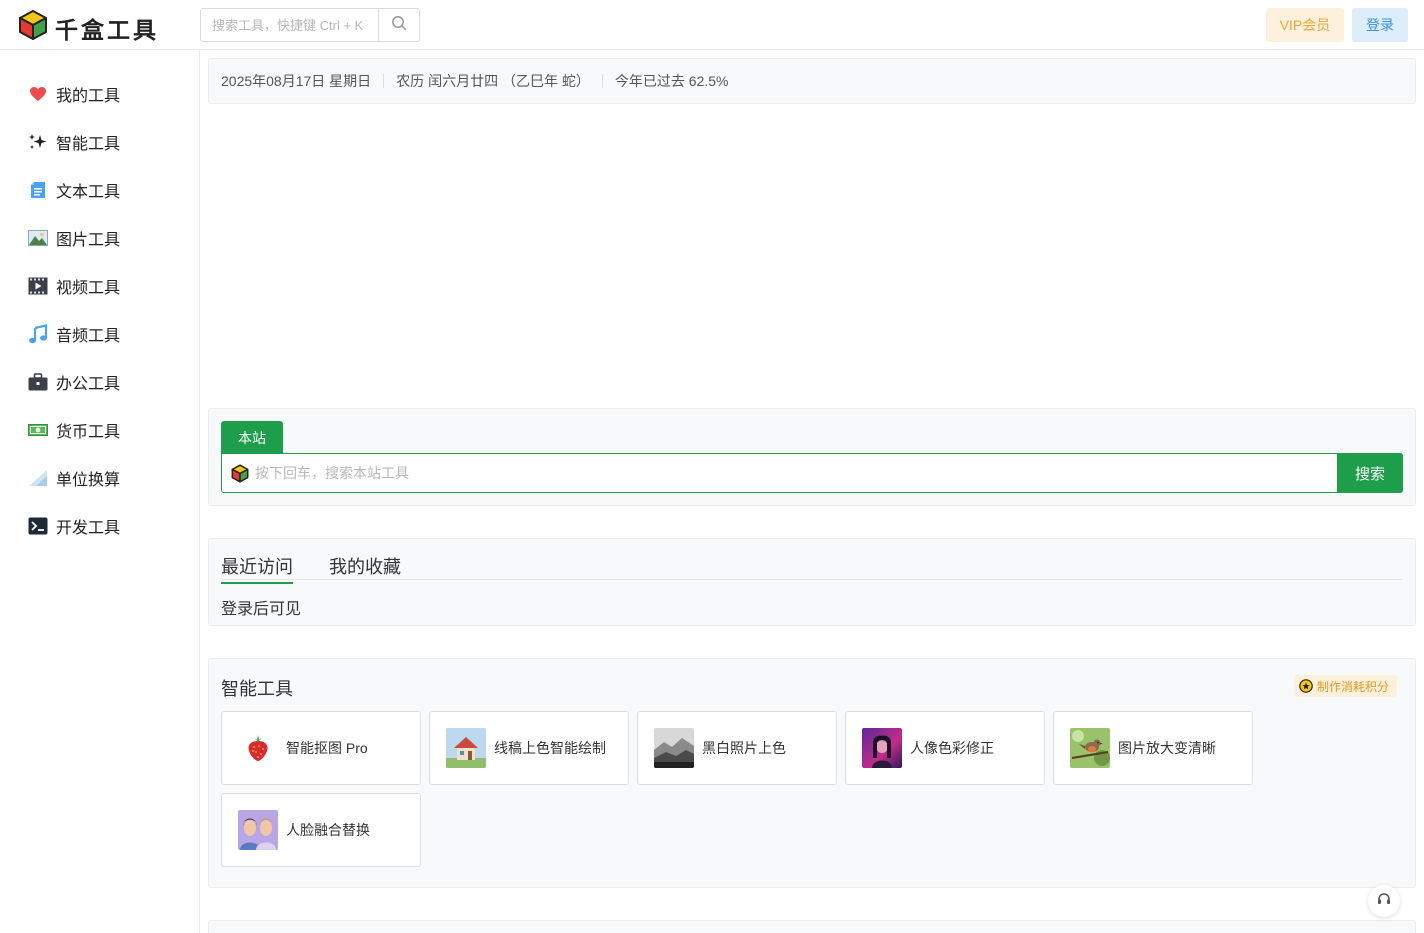 The height and width of the screenshot is (933, 1424). I want to click on sidebar-item-ai-tools: 智能工具, so click(74, 142).